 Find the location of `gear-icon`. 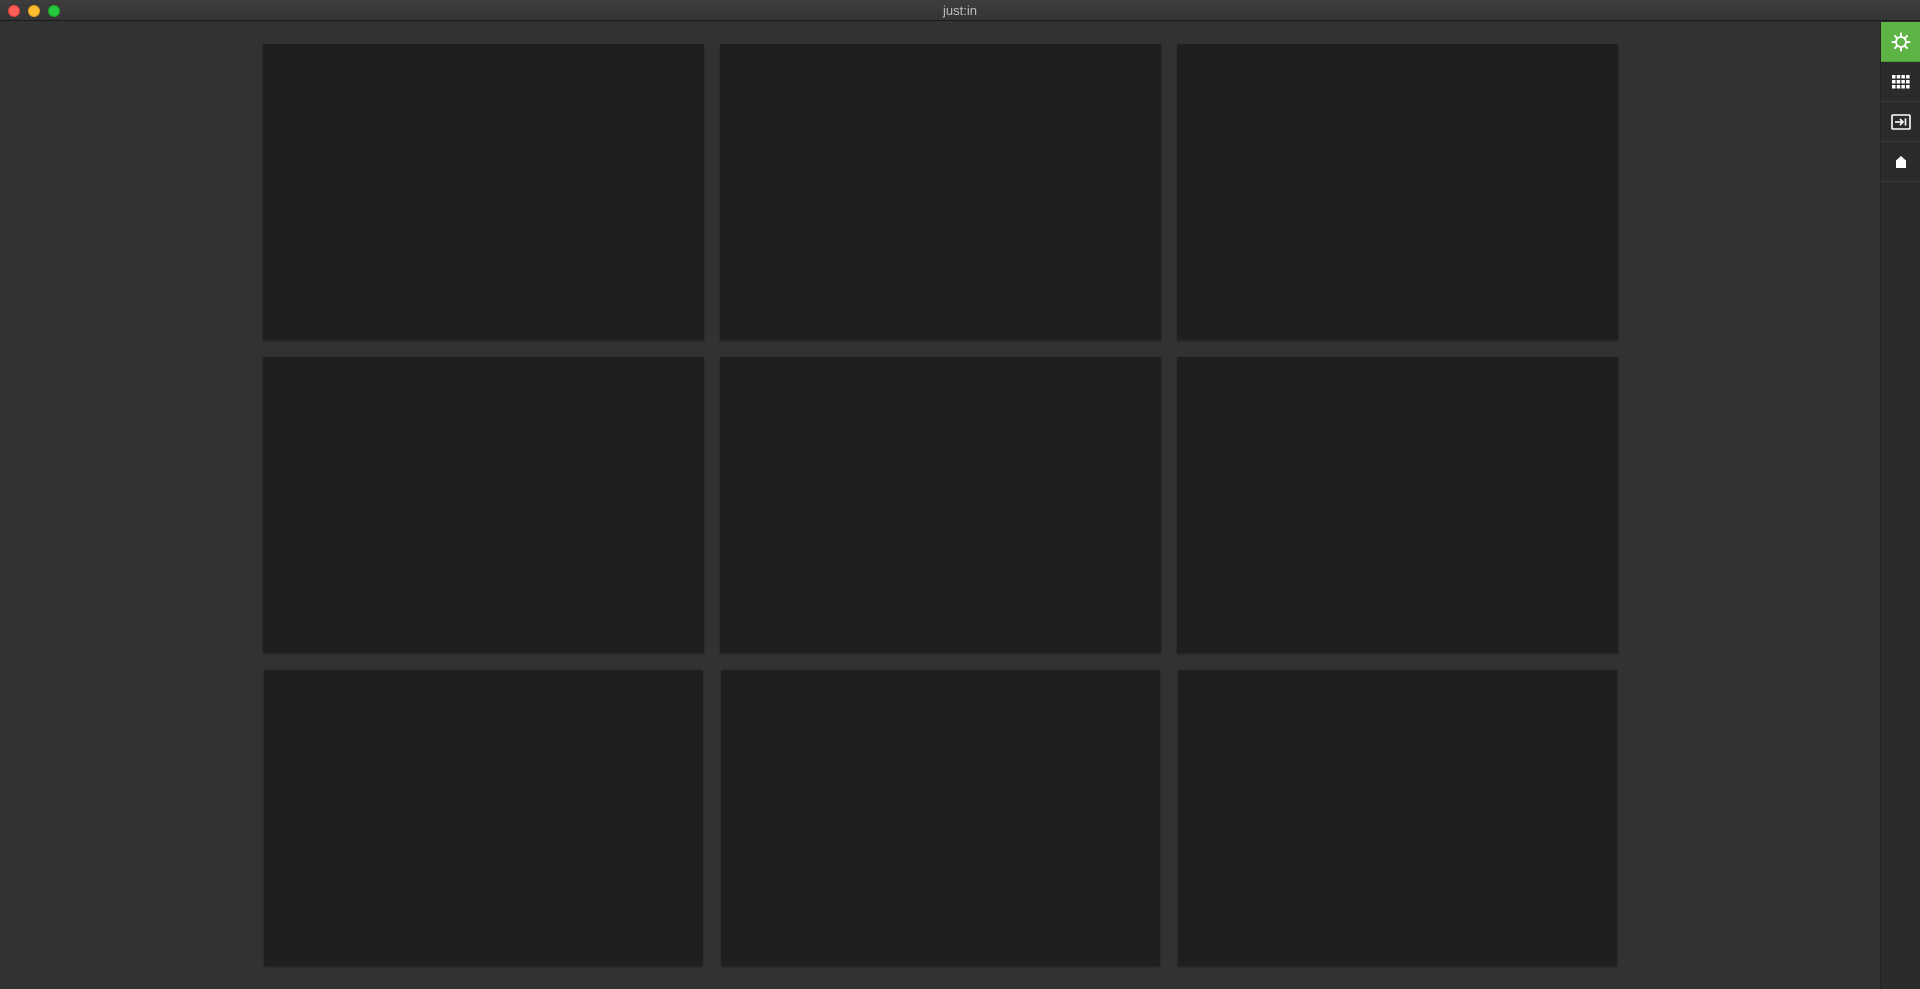

gear-icon is located at coordinates (1901, 42).